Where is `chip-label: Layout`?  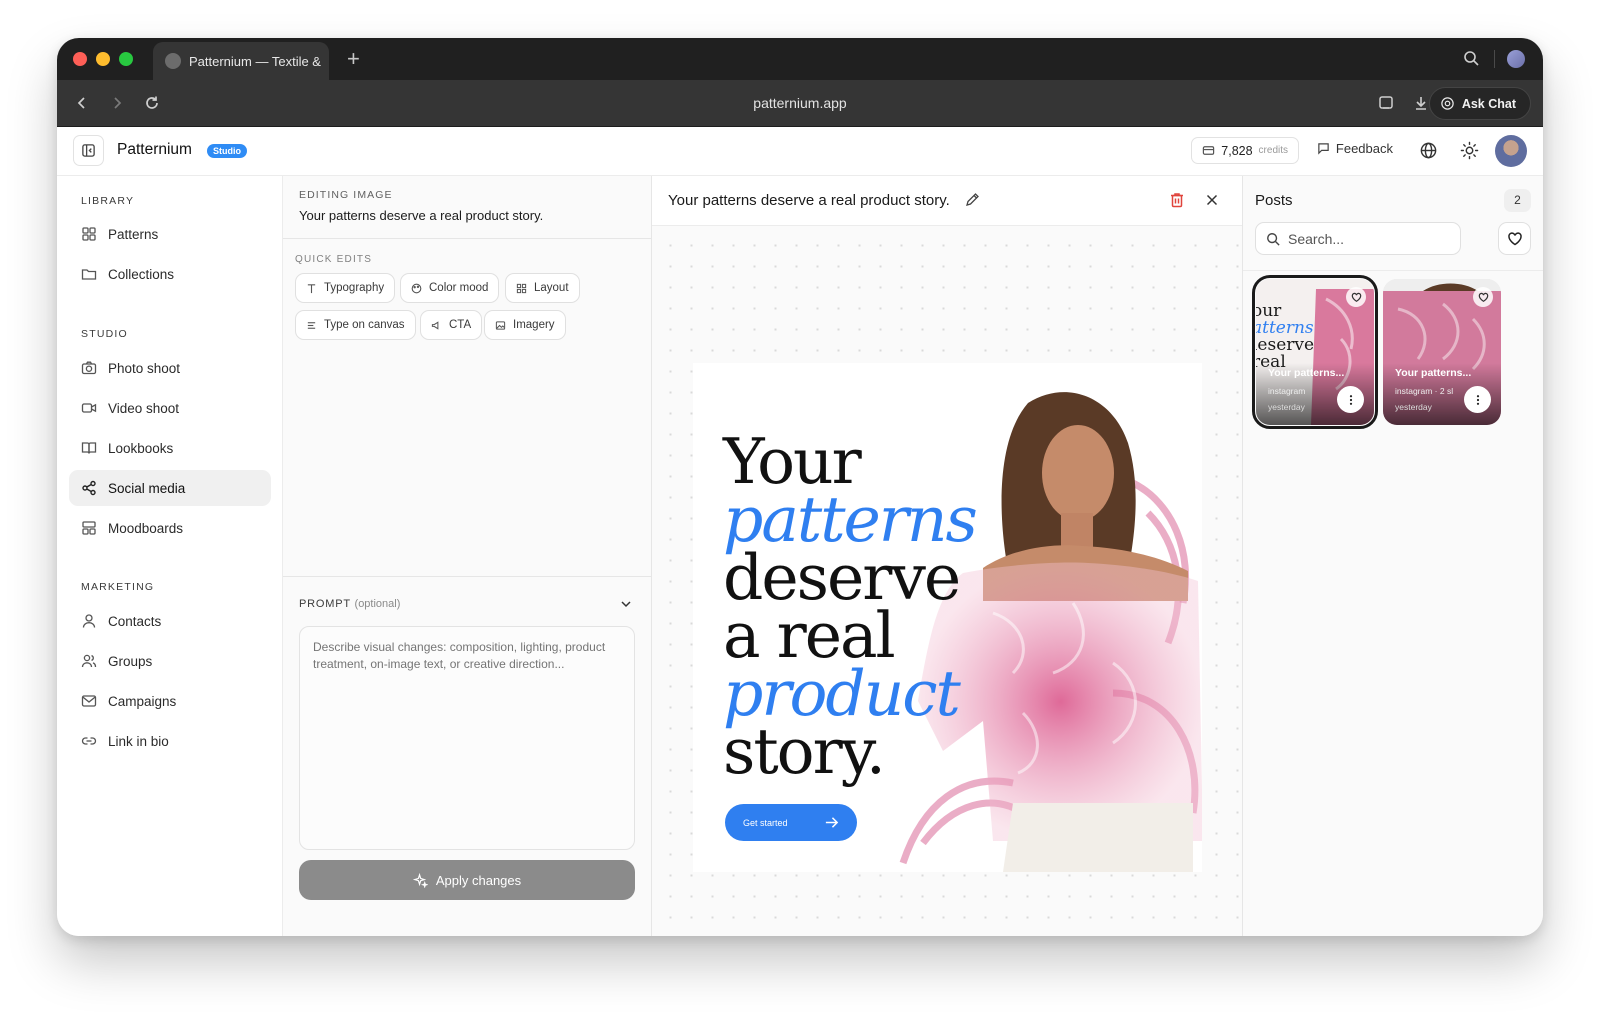
chip-label: Layout is located at coordinates (551, 288).